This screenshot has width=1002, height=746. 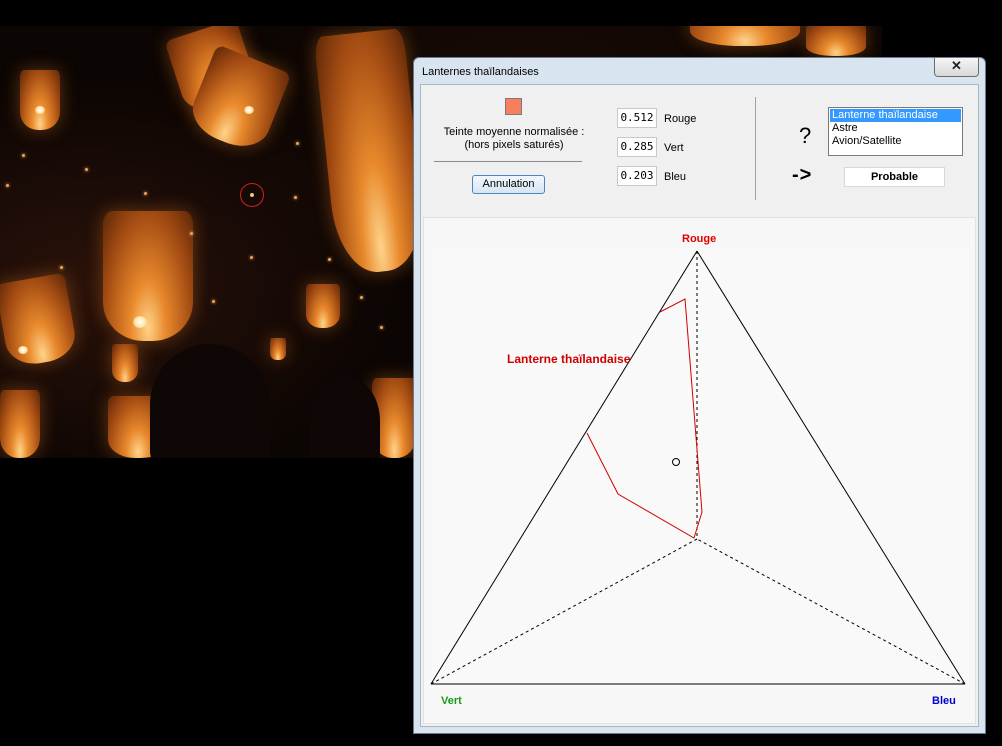 I want to click on vertex-label-rouge: Rouge, so click(x=699, y=239).